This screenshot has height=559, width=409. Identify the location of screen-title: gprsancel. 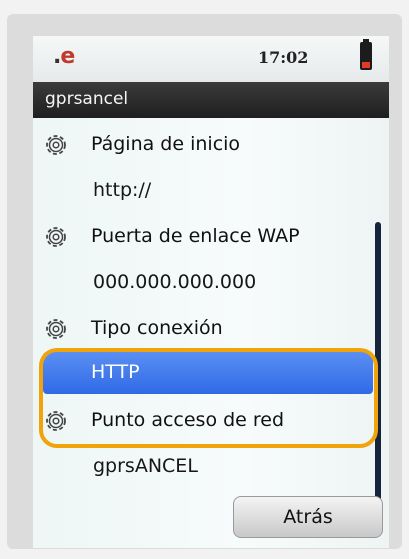
(87, 99).